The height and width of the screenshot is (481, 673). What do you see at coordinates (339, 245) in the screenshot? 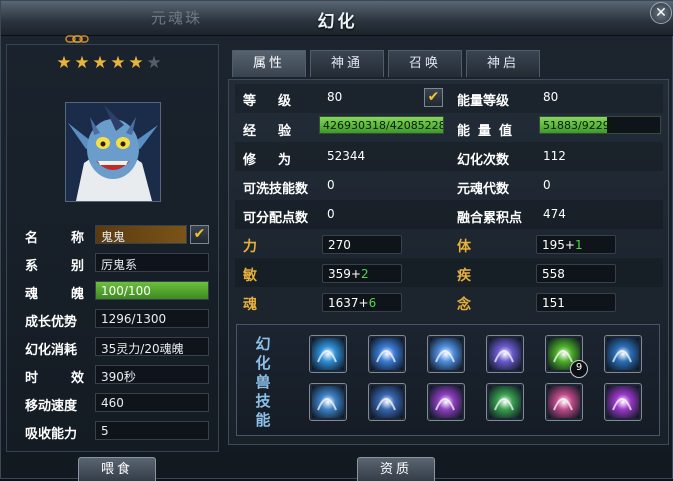
I see `strength-base: 270` at bounding box center [339, 245].